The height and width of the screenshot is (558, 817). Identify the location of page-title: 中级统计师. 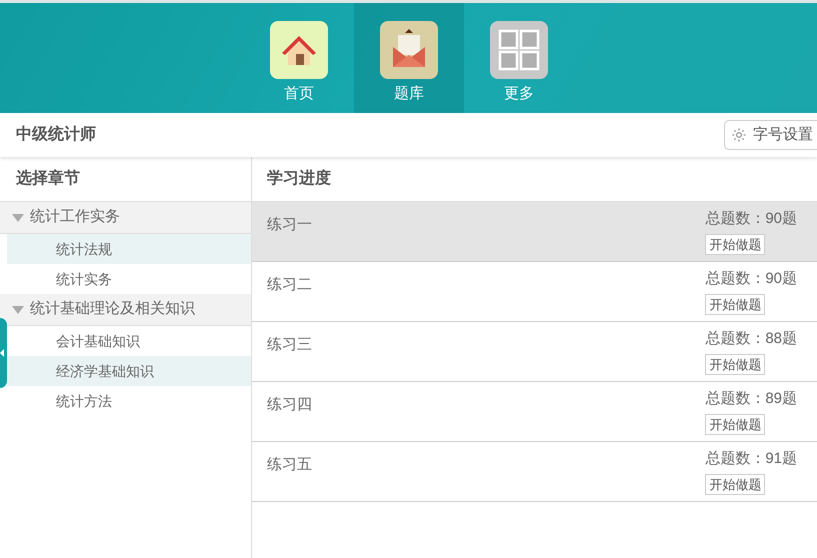
(56, 134).